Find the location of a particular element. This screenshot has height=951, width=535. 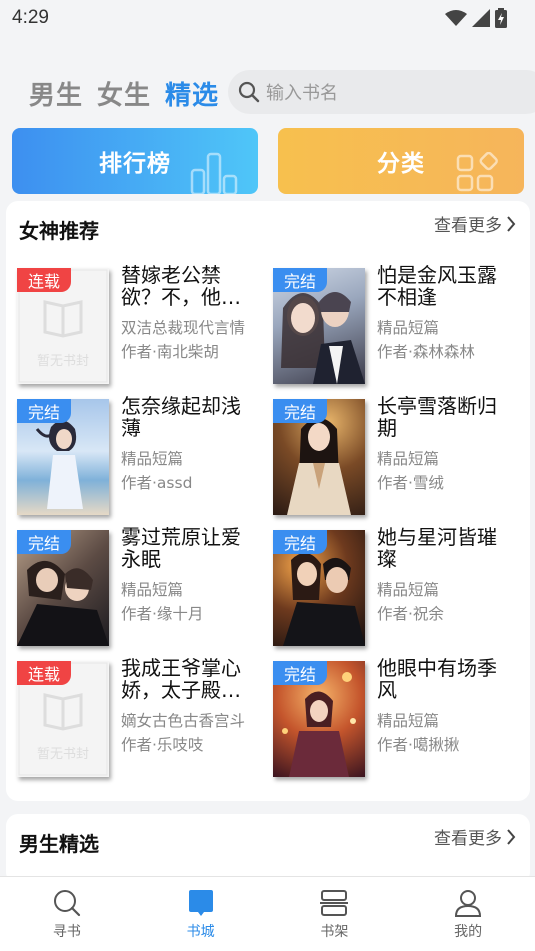

book-author: 作者·缘十月 is located at coordinates (162, 614).